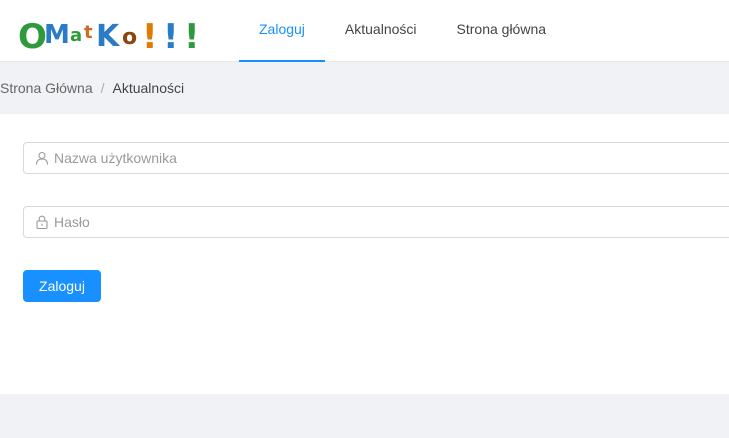 This screenshot has height=438, width=729. I want to click on logo-exclamation-3: !, so click(192, 36).